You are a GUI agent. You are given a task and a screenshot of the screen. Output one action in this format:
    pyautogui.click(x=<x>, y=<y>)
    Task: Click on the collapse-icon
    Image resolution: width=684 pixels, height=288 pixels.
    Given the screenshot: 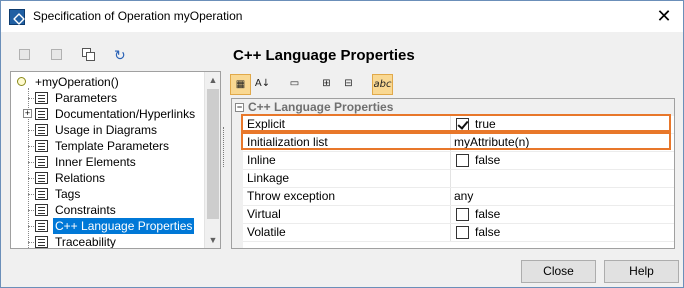 What is the action you would take?
    pyautogui.click(x=57, y=55)
    